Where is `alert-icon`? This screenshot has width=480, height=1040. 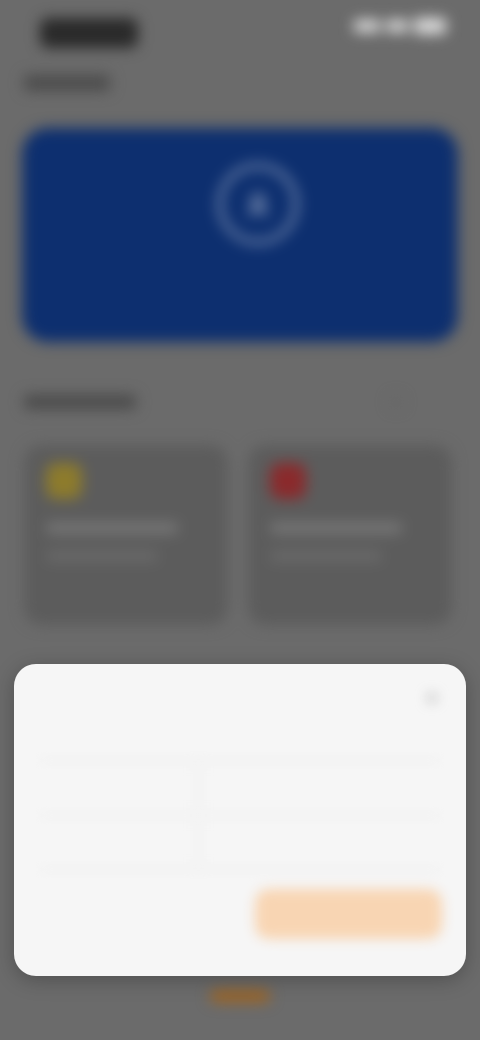 alert-icon is located at coordinates (288, 481).